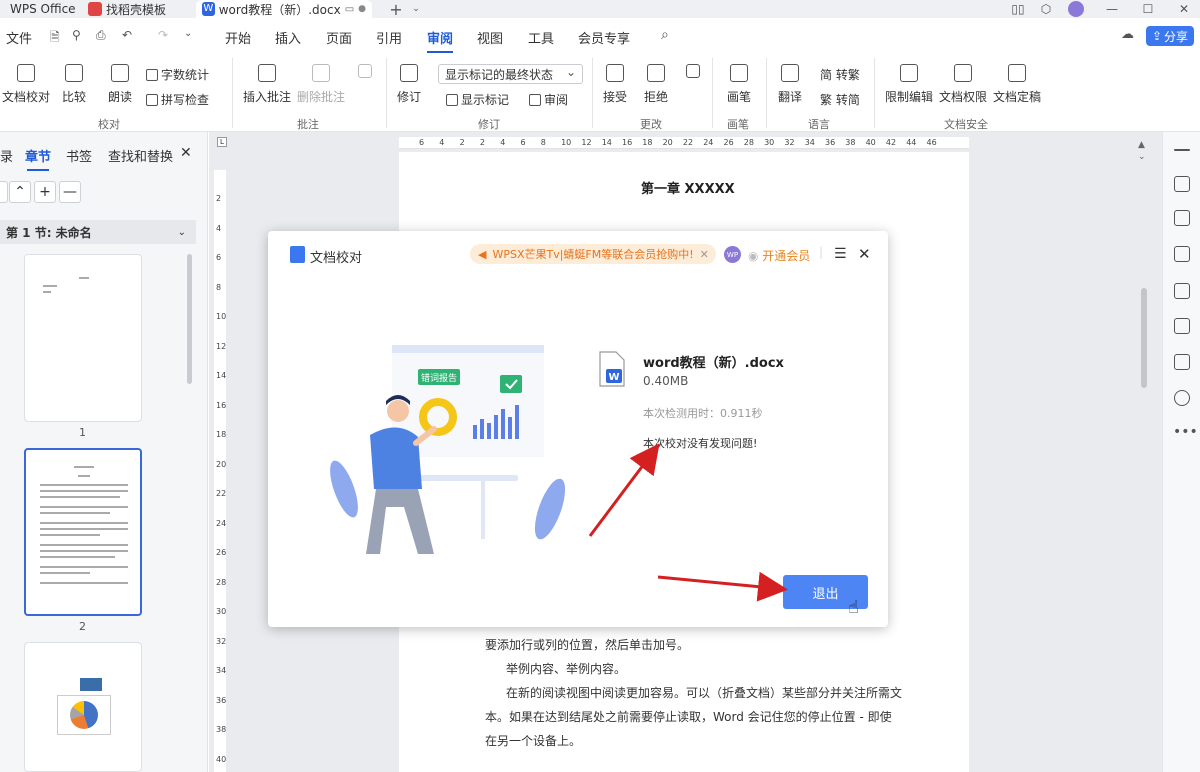  What do you see at coordinates (284, 9) in the screenshot?
I see `tab-document: W word教程（新）.docx ▭ ●` at bounding box center [284, 9].